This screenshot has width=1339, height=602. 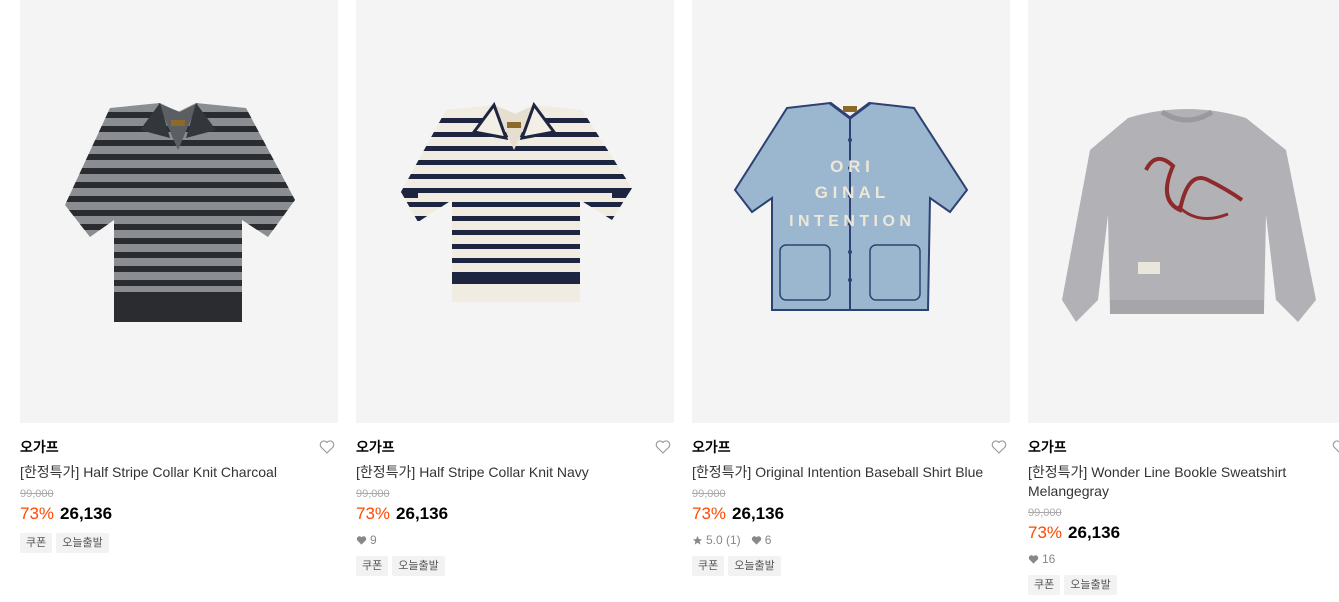 What do you see at coordinates (768, 540) in the screenshot?
I see `like-count-value: 6` at bounding box center [768, 540].